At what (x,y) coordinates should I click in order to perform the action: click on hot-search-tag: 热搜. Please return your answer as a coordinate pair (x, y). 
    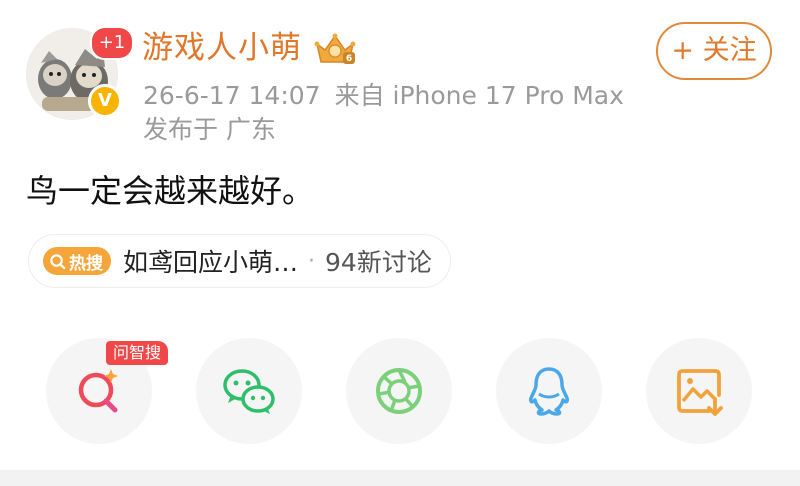
    Looking at the image, I should click on (77, 261).